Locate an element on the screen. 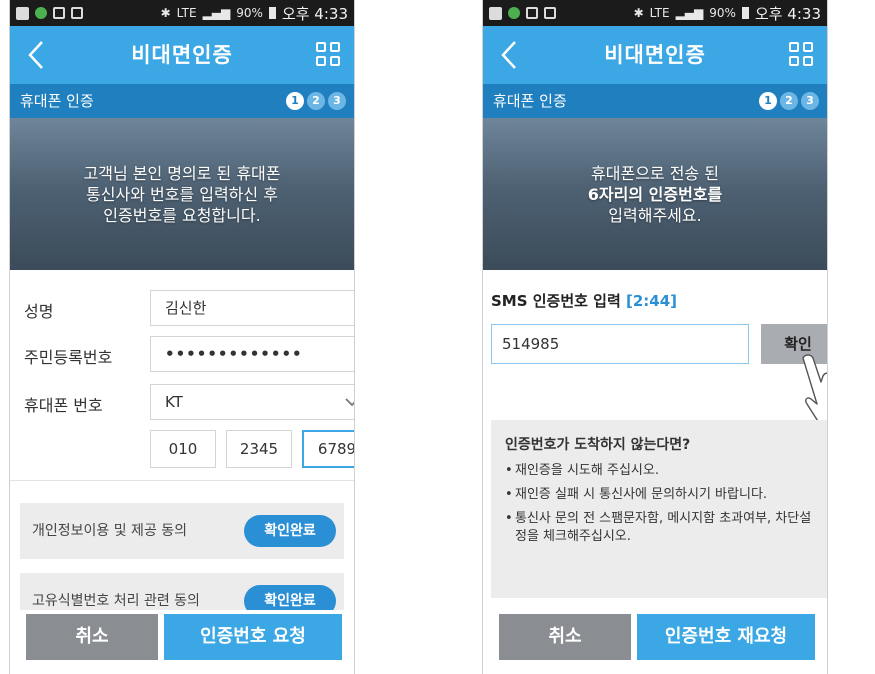  agreement-row: 개인정보이용 및 제공 동의 확인완료 is located at coordinates (182, 531).